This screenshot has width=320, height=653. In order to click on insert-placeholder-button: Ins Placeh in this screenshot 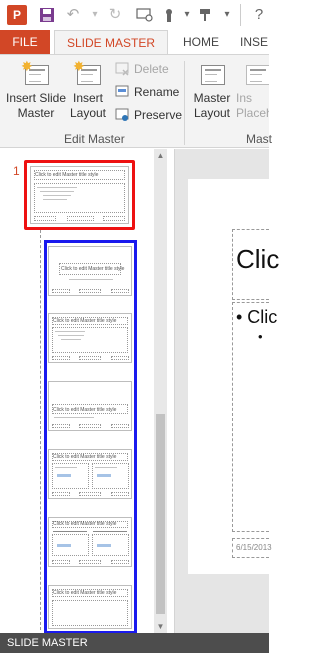, I will do `click(252, 90)`.